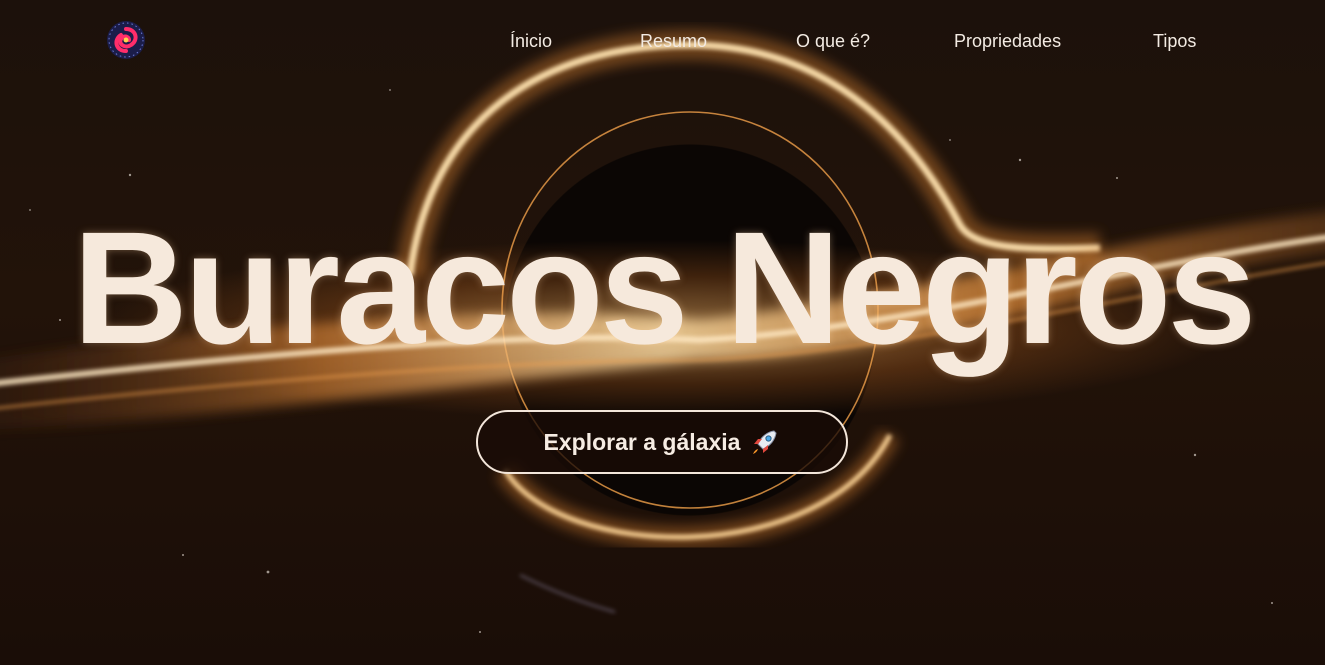  I want to click on nav-link-resumo: Resumo, so click(673, 41).